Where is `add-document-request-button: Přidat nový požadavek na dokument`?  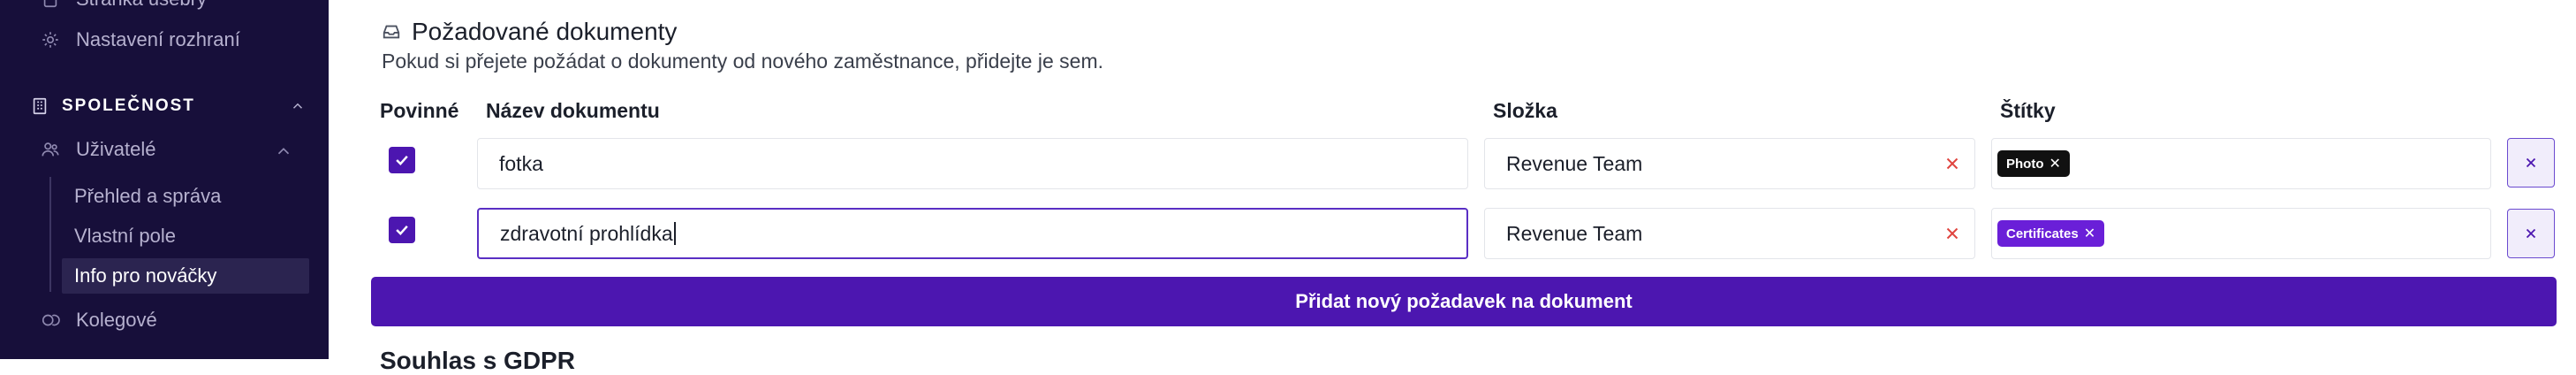
add-document-request-button: Přidat nový požadavek na dokument is located at coordinates (1464, 301).